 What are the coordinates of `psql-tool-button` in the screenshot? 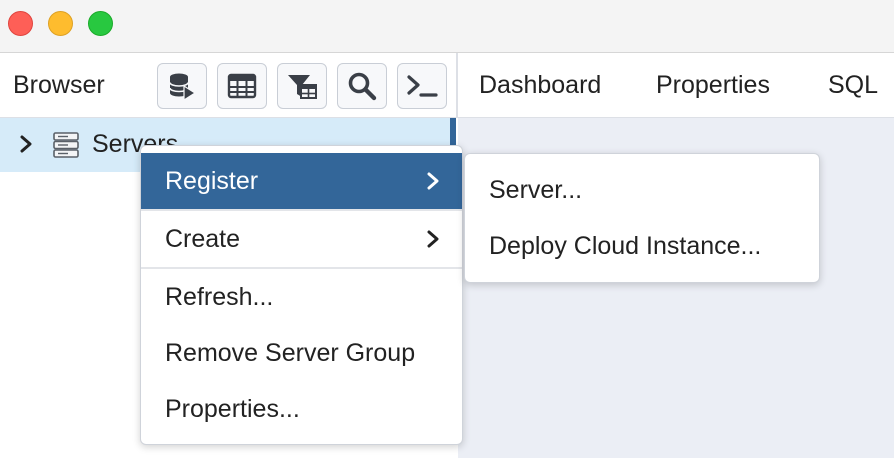 It's located at (422, 86).